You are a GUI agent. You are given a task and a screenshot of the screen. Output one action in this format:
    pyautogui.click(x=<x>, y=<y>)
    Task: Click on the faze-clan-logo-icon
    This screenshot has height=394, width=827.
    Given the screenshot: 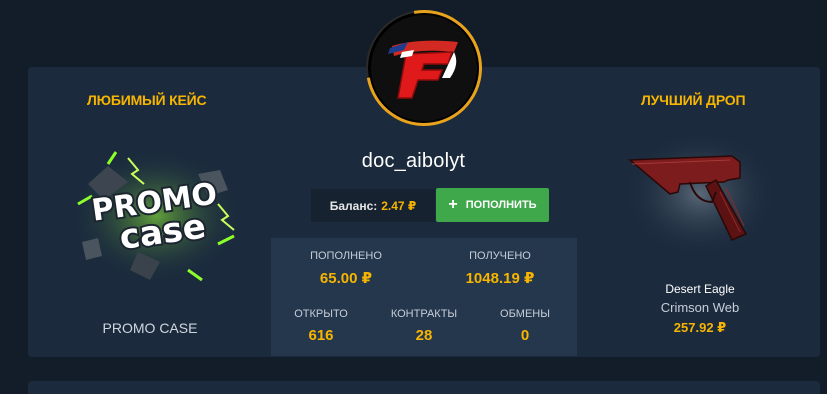 What is the action you would take?
    pyautogui.click(x=423, y=69)
    